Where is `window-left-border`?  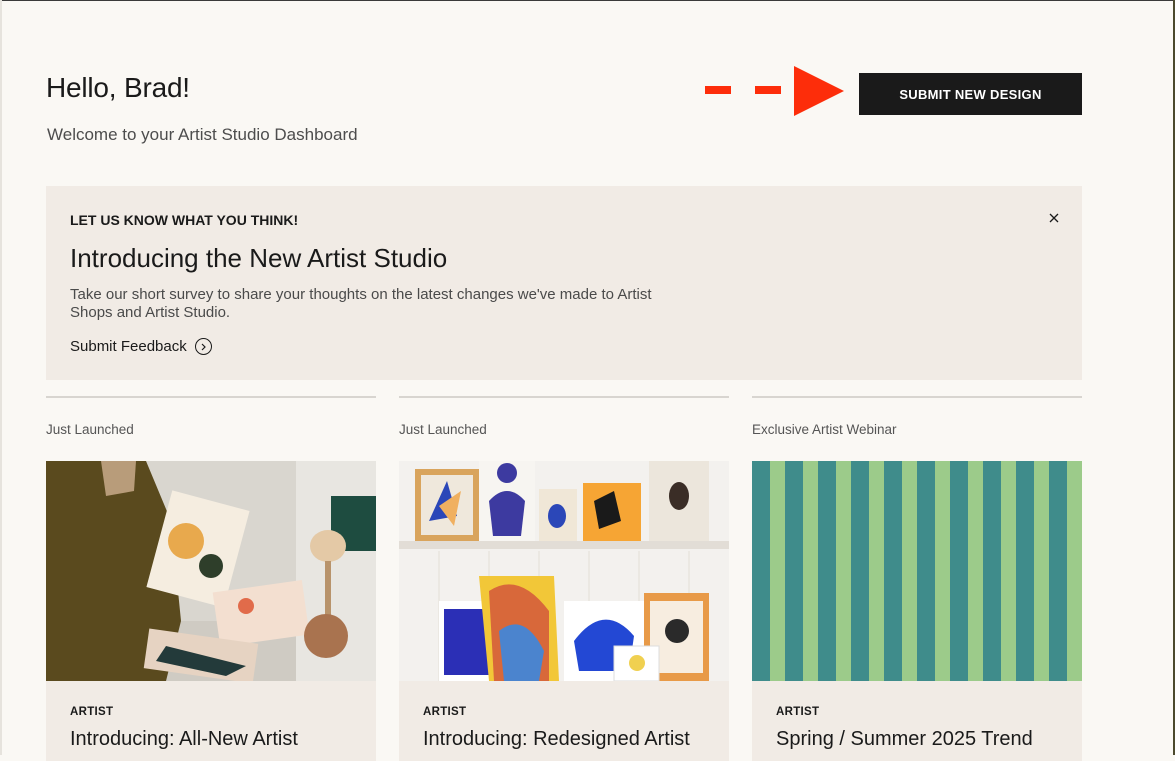 window-left-border is located at coordinates (1, 377).